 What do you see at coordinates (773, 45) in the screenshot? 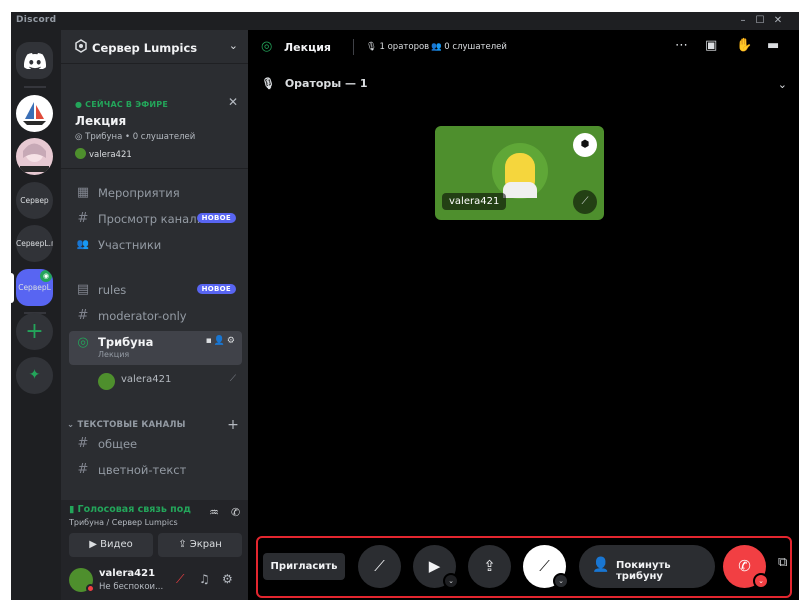
I see `chat-icon: ▬` at bounding box center [773, 45].